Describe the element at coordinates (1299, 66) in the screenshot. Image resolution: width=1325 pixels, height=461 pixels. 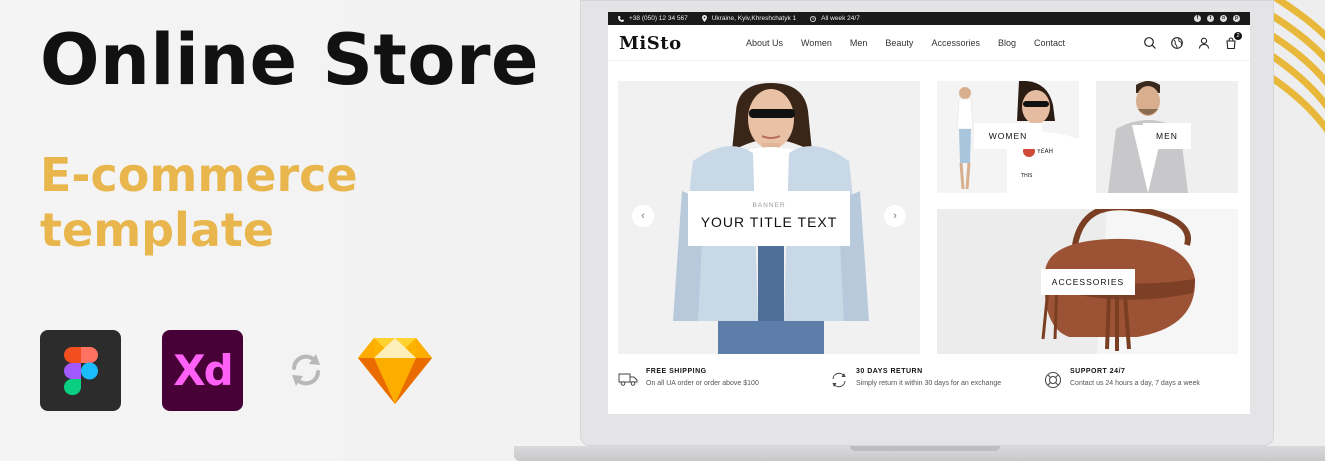
I see `decorative-stripes` at that location.